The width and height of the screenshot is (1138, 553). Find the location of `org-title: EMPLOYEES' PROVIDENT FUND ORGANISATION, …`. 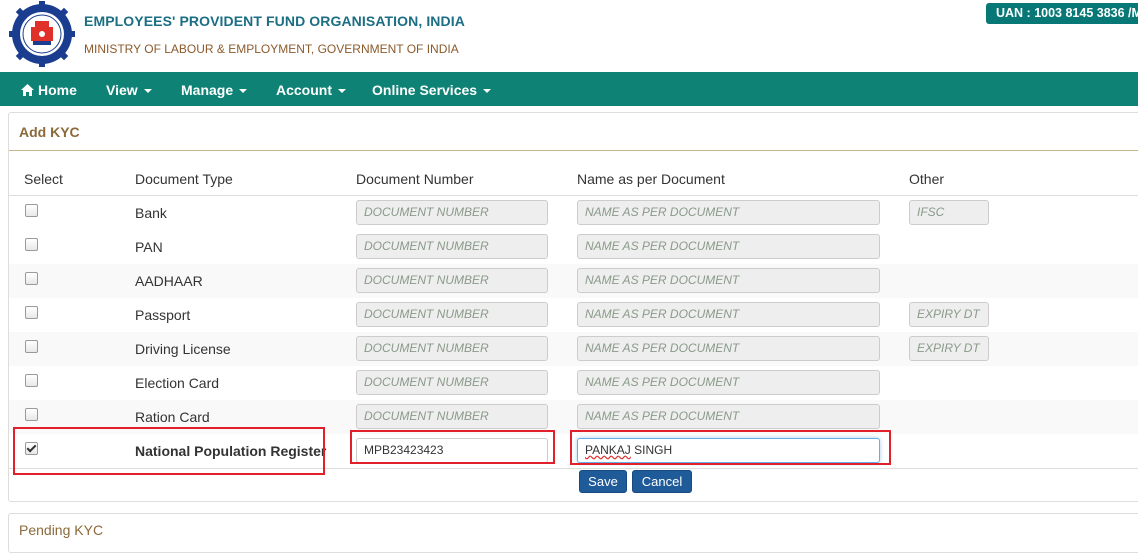

org-title: EMPLOYEES' PROVIDENT FUND ORGANISATION, … is located at coordinates (274, 21).